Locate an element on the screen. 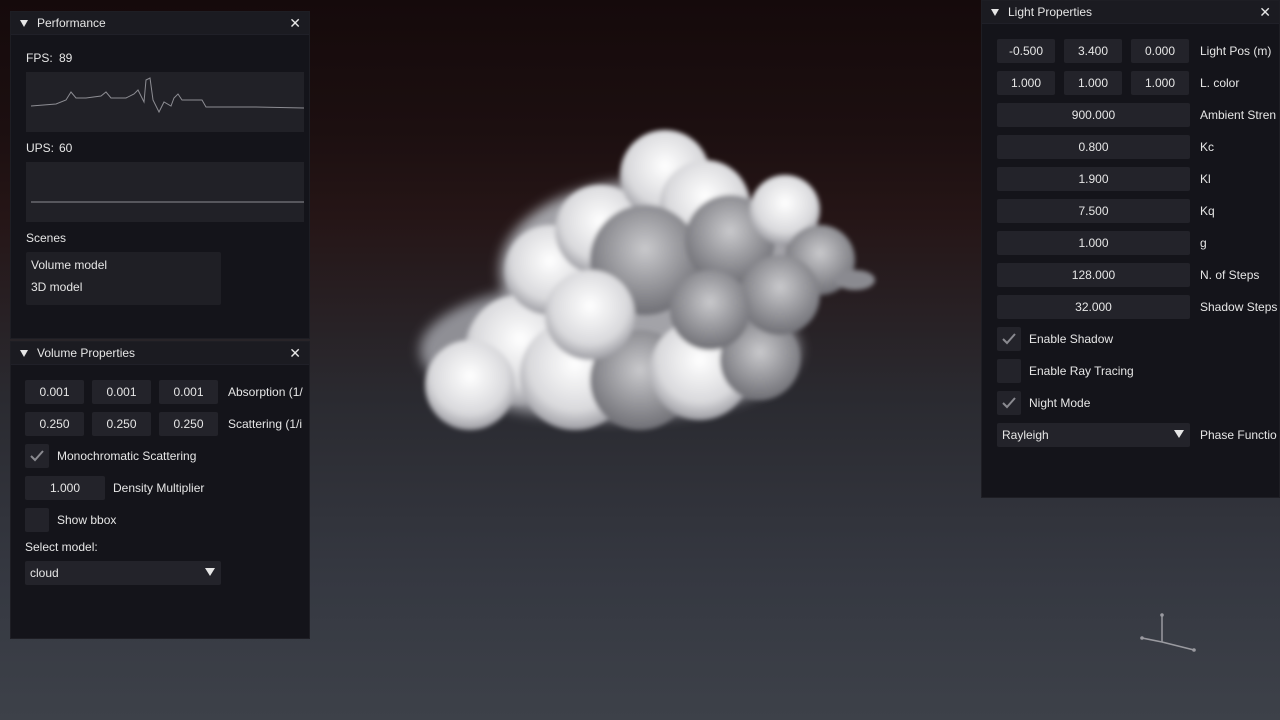  scene-item-volume-model: Volume model is located at coordinates (69, 265).